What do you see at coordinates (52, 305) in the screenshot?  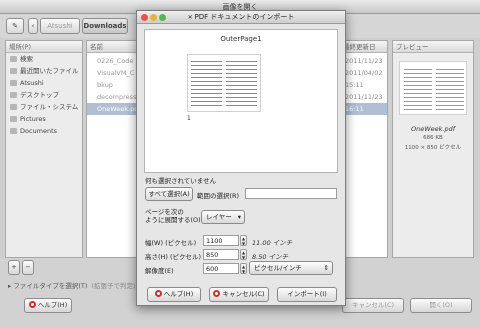 I see `outer-help-label: ヘルプ(H)` at bounding box center [52, 305].